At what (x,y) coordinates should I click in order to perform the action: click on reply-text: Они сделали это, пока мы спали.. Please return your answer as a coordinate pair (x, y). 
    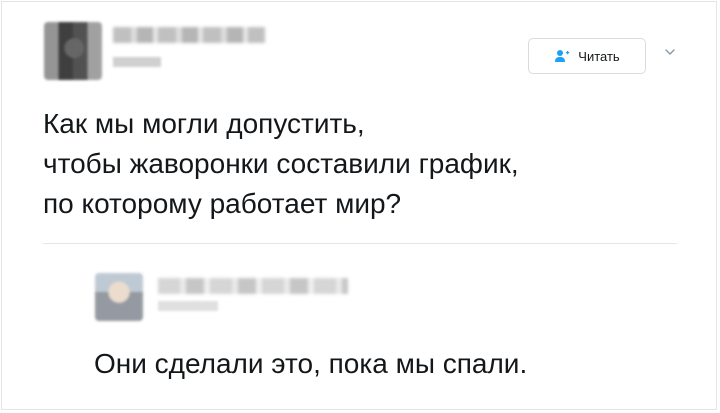
    Looking at the image, I should click on (311, 363).